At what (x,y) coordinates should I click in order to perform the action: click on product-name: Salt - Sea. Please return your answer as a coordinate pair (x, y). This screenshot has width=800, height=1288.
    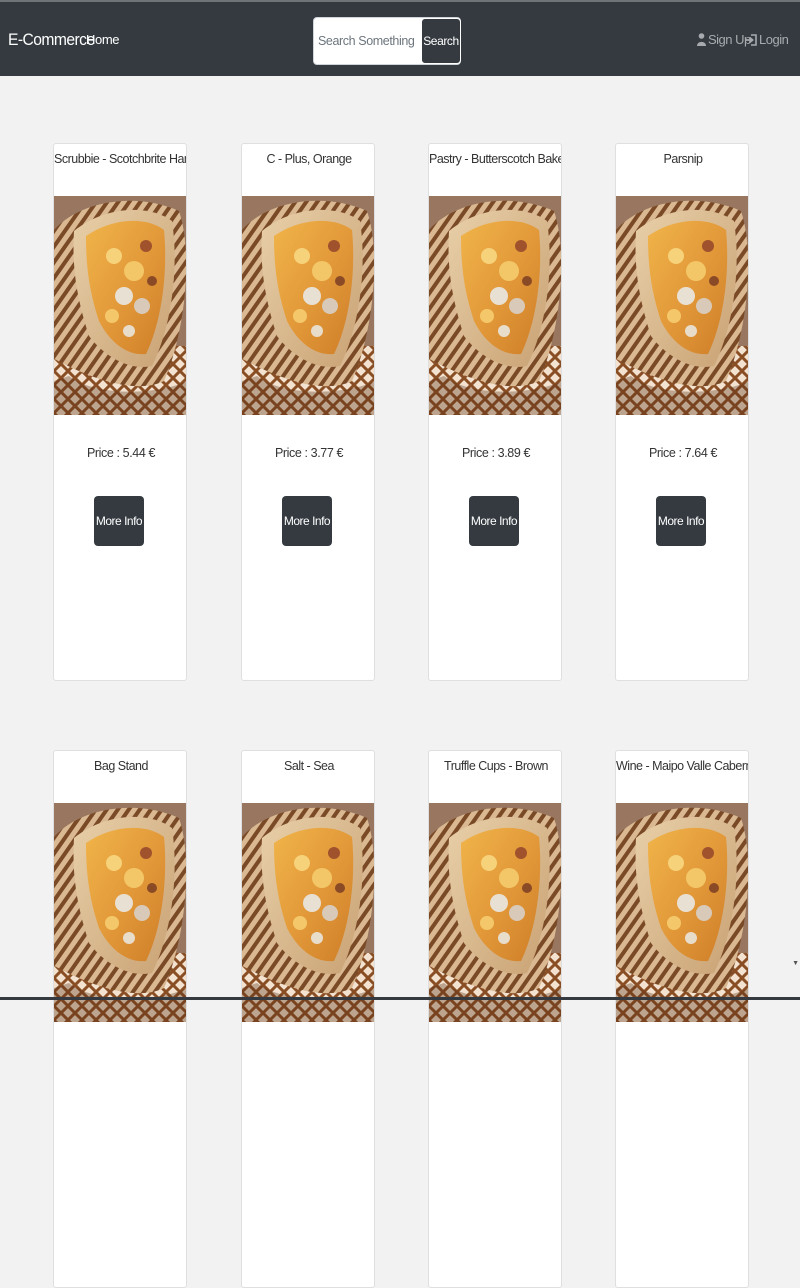
    Looking at the image, I should click on (309, 766).